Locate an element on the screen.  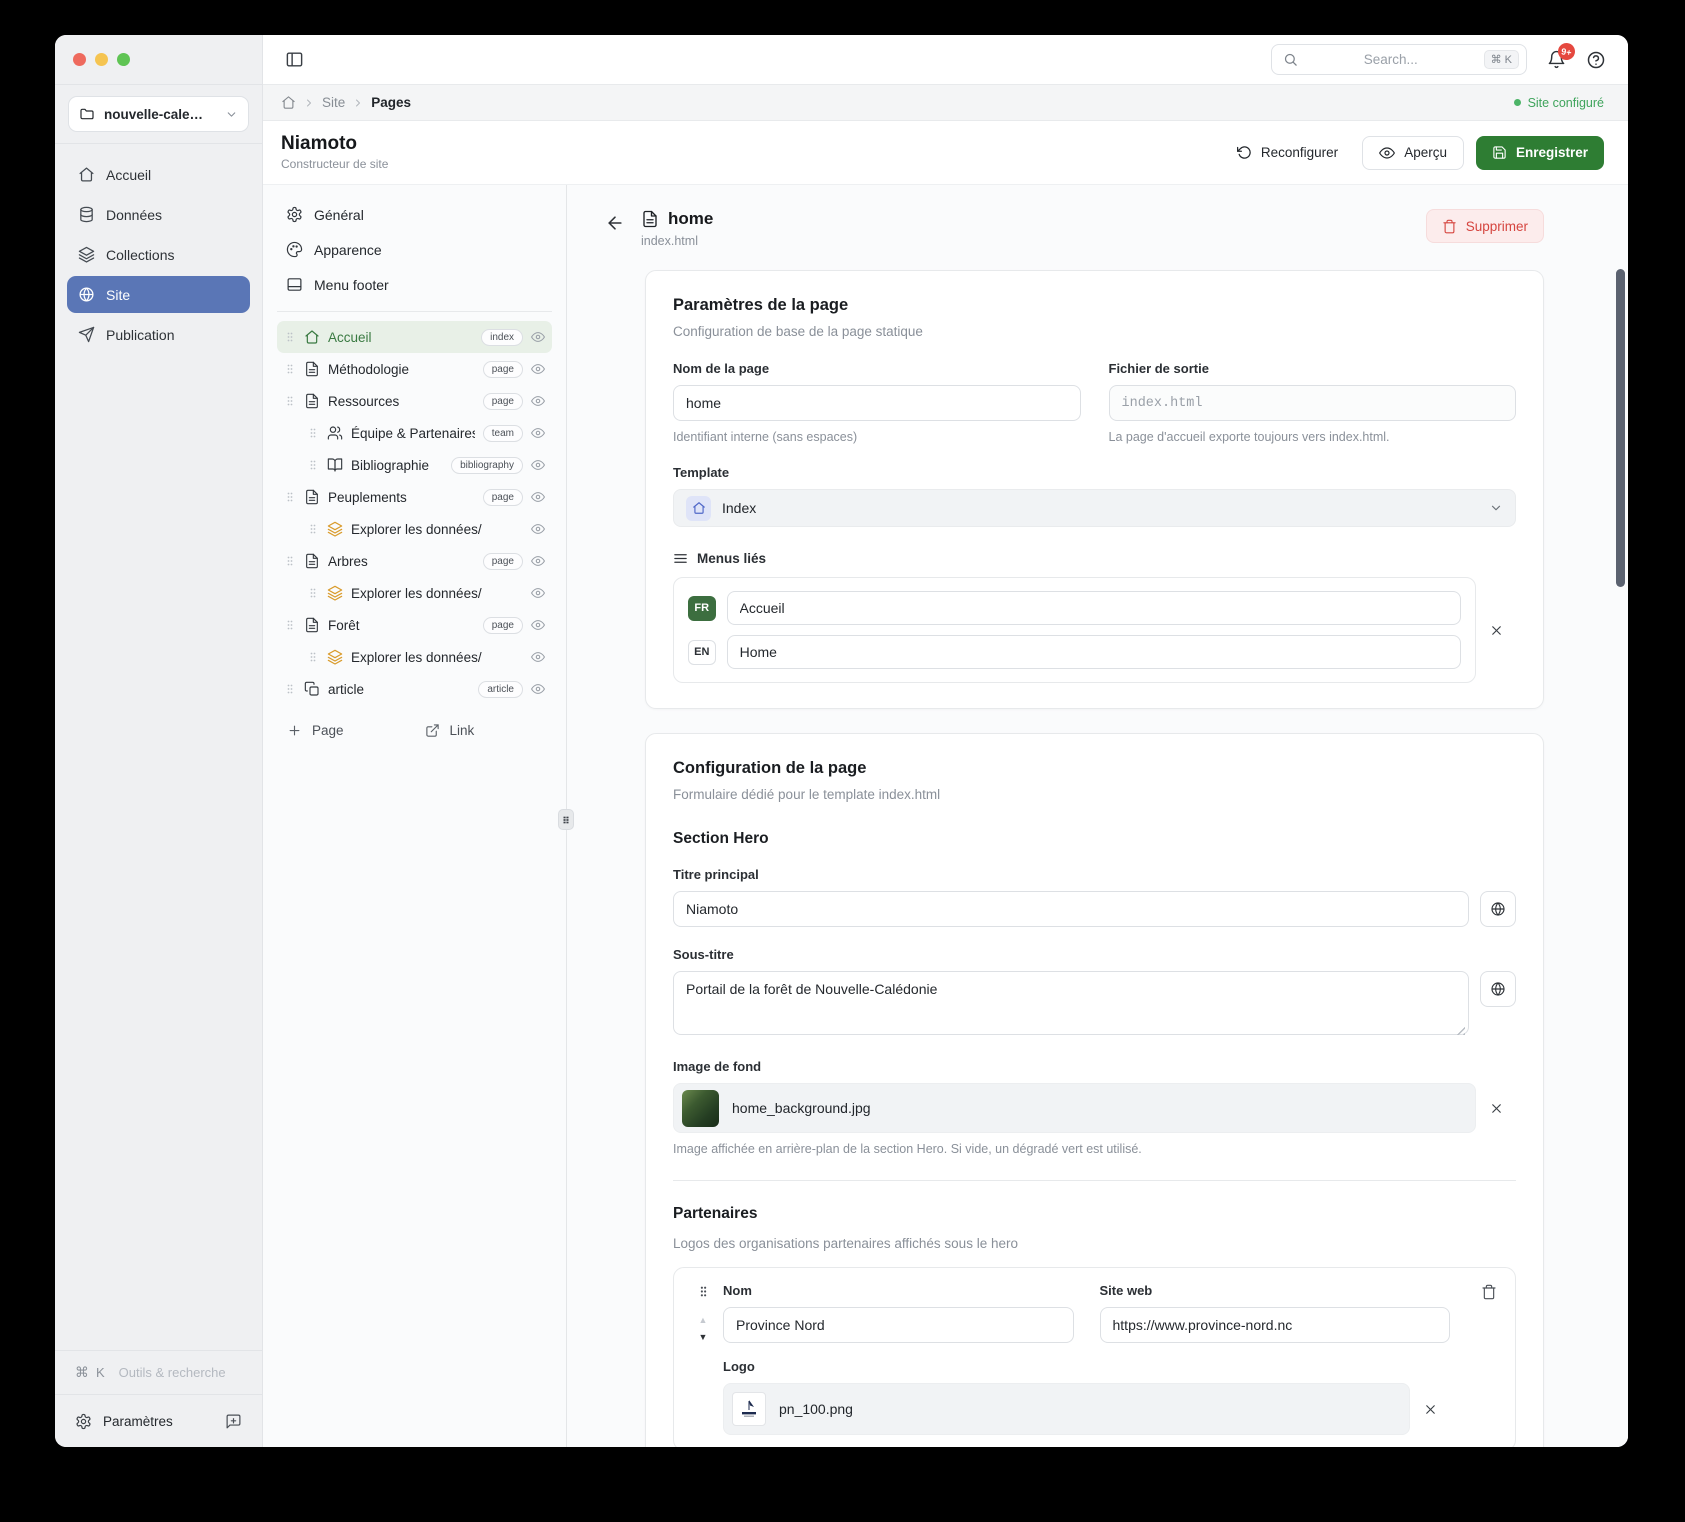
main-title-input is located at coordinates (1071, 909).